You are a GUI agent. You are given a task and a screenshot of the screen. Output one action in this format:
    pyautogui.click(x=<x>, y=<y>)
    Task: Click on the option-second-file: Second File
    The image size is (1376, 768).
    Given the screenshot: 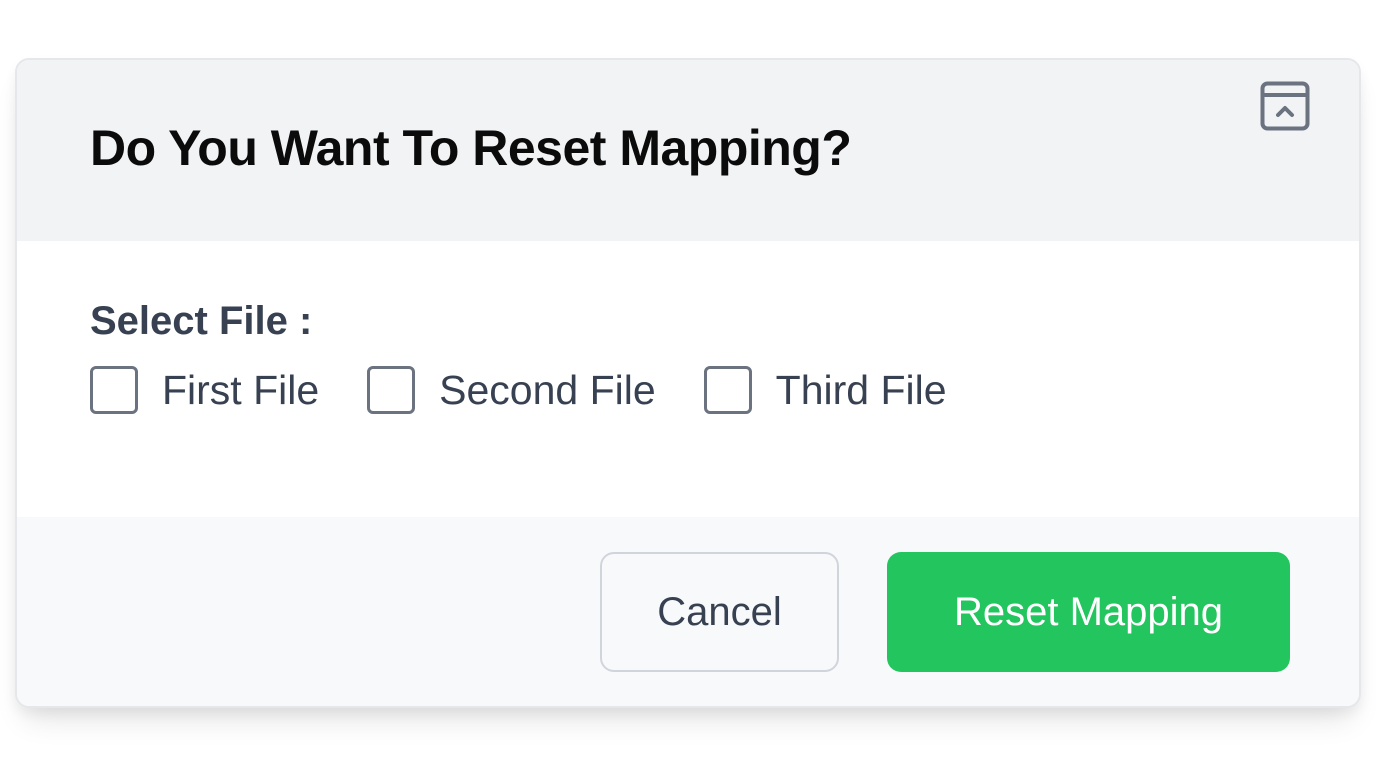 What is the action you would take?
    pyautogui.click(x=511, y=390)
    